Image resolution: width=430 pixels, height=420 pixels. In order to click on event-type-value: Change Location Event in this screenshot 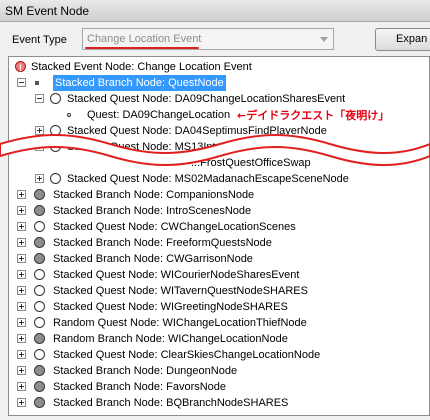, I will do `click(144, 39)`.